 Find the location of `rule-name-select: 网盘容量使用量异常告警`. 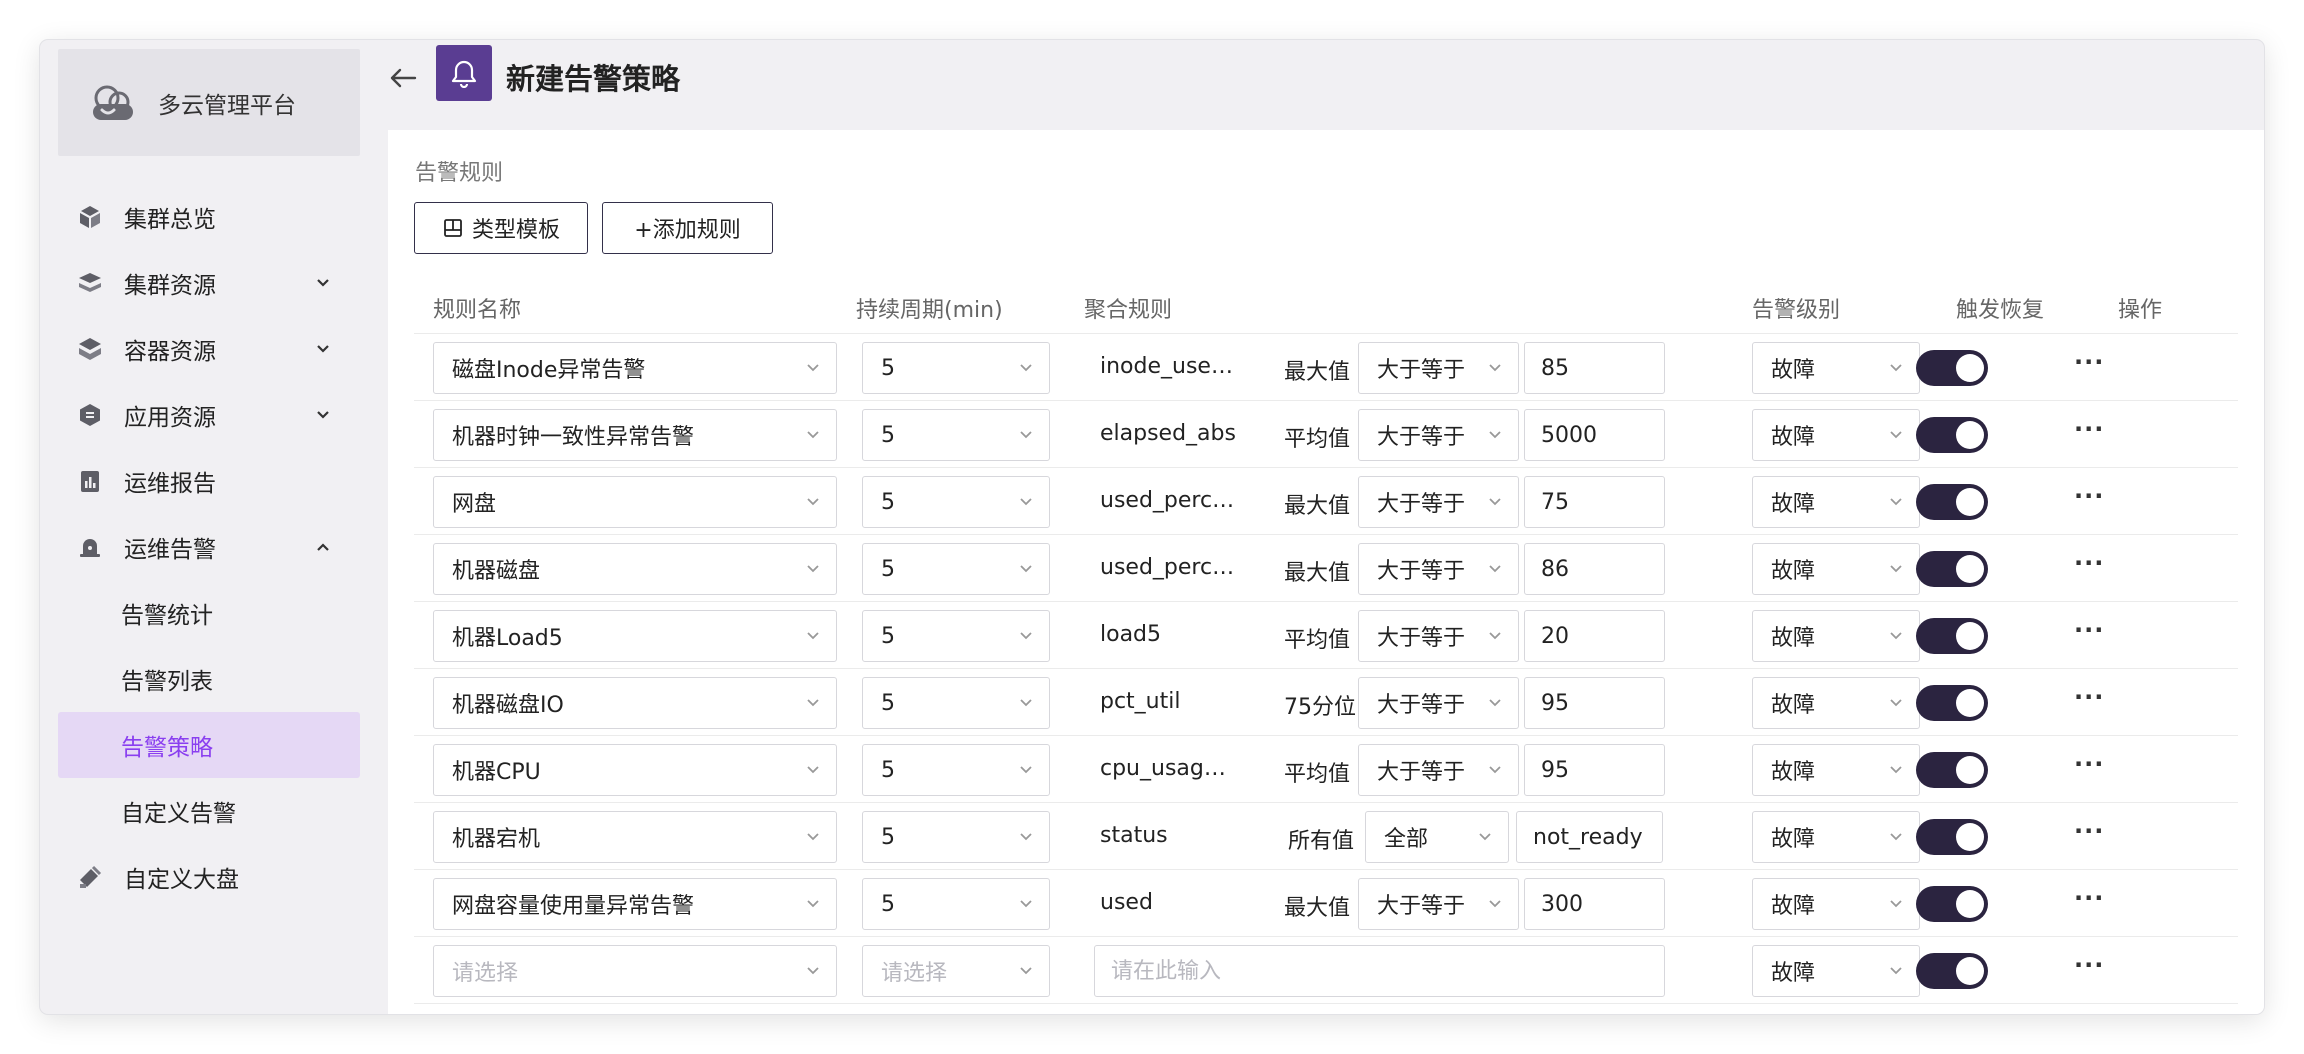

rule-name-select: 网盘容量使用量异常告警 is located at coordinates (635, 904).